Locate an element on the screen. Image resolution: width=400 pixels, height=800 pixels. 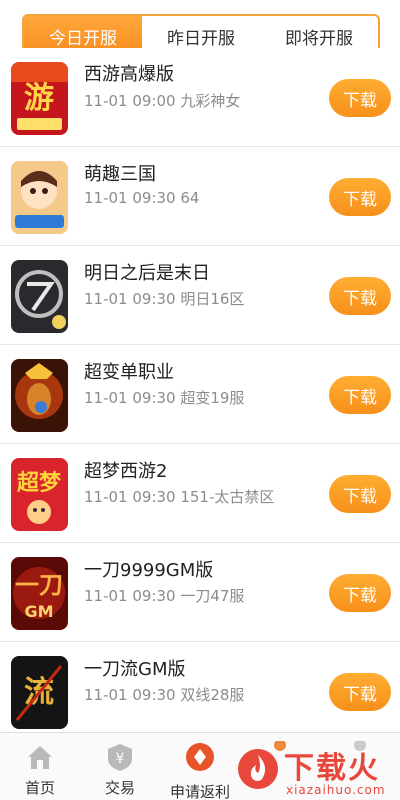
chaobian-game-icon is located at coordinates (39, 395).